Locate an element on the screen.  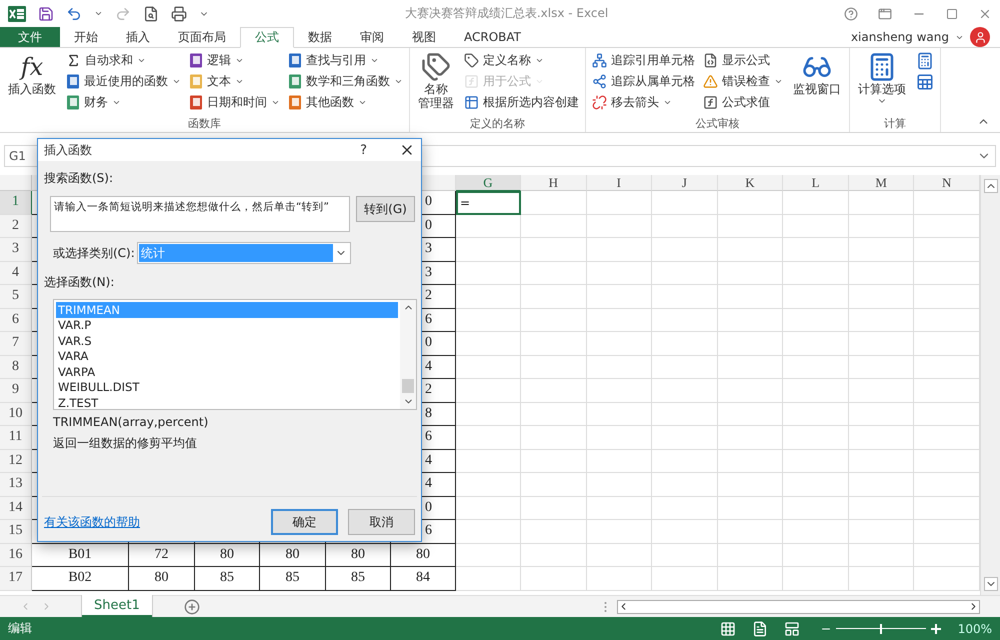
ribbon-button: 错误检查 is located at coordinates (743, 81).